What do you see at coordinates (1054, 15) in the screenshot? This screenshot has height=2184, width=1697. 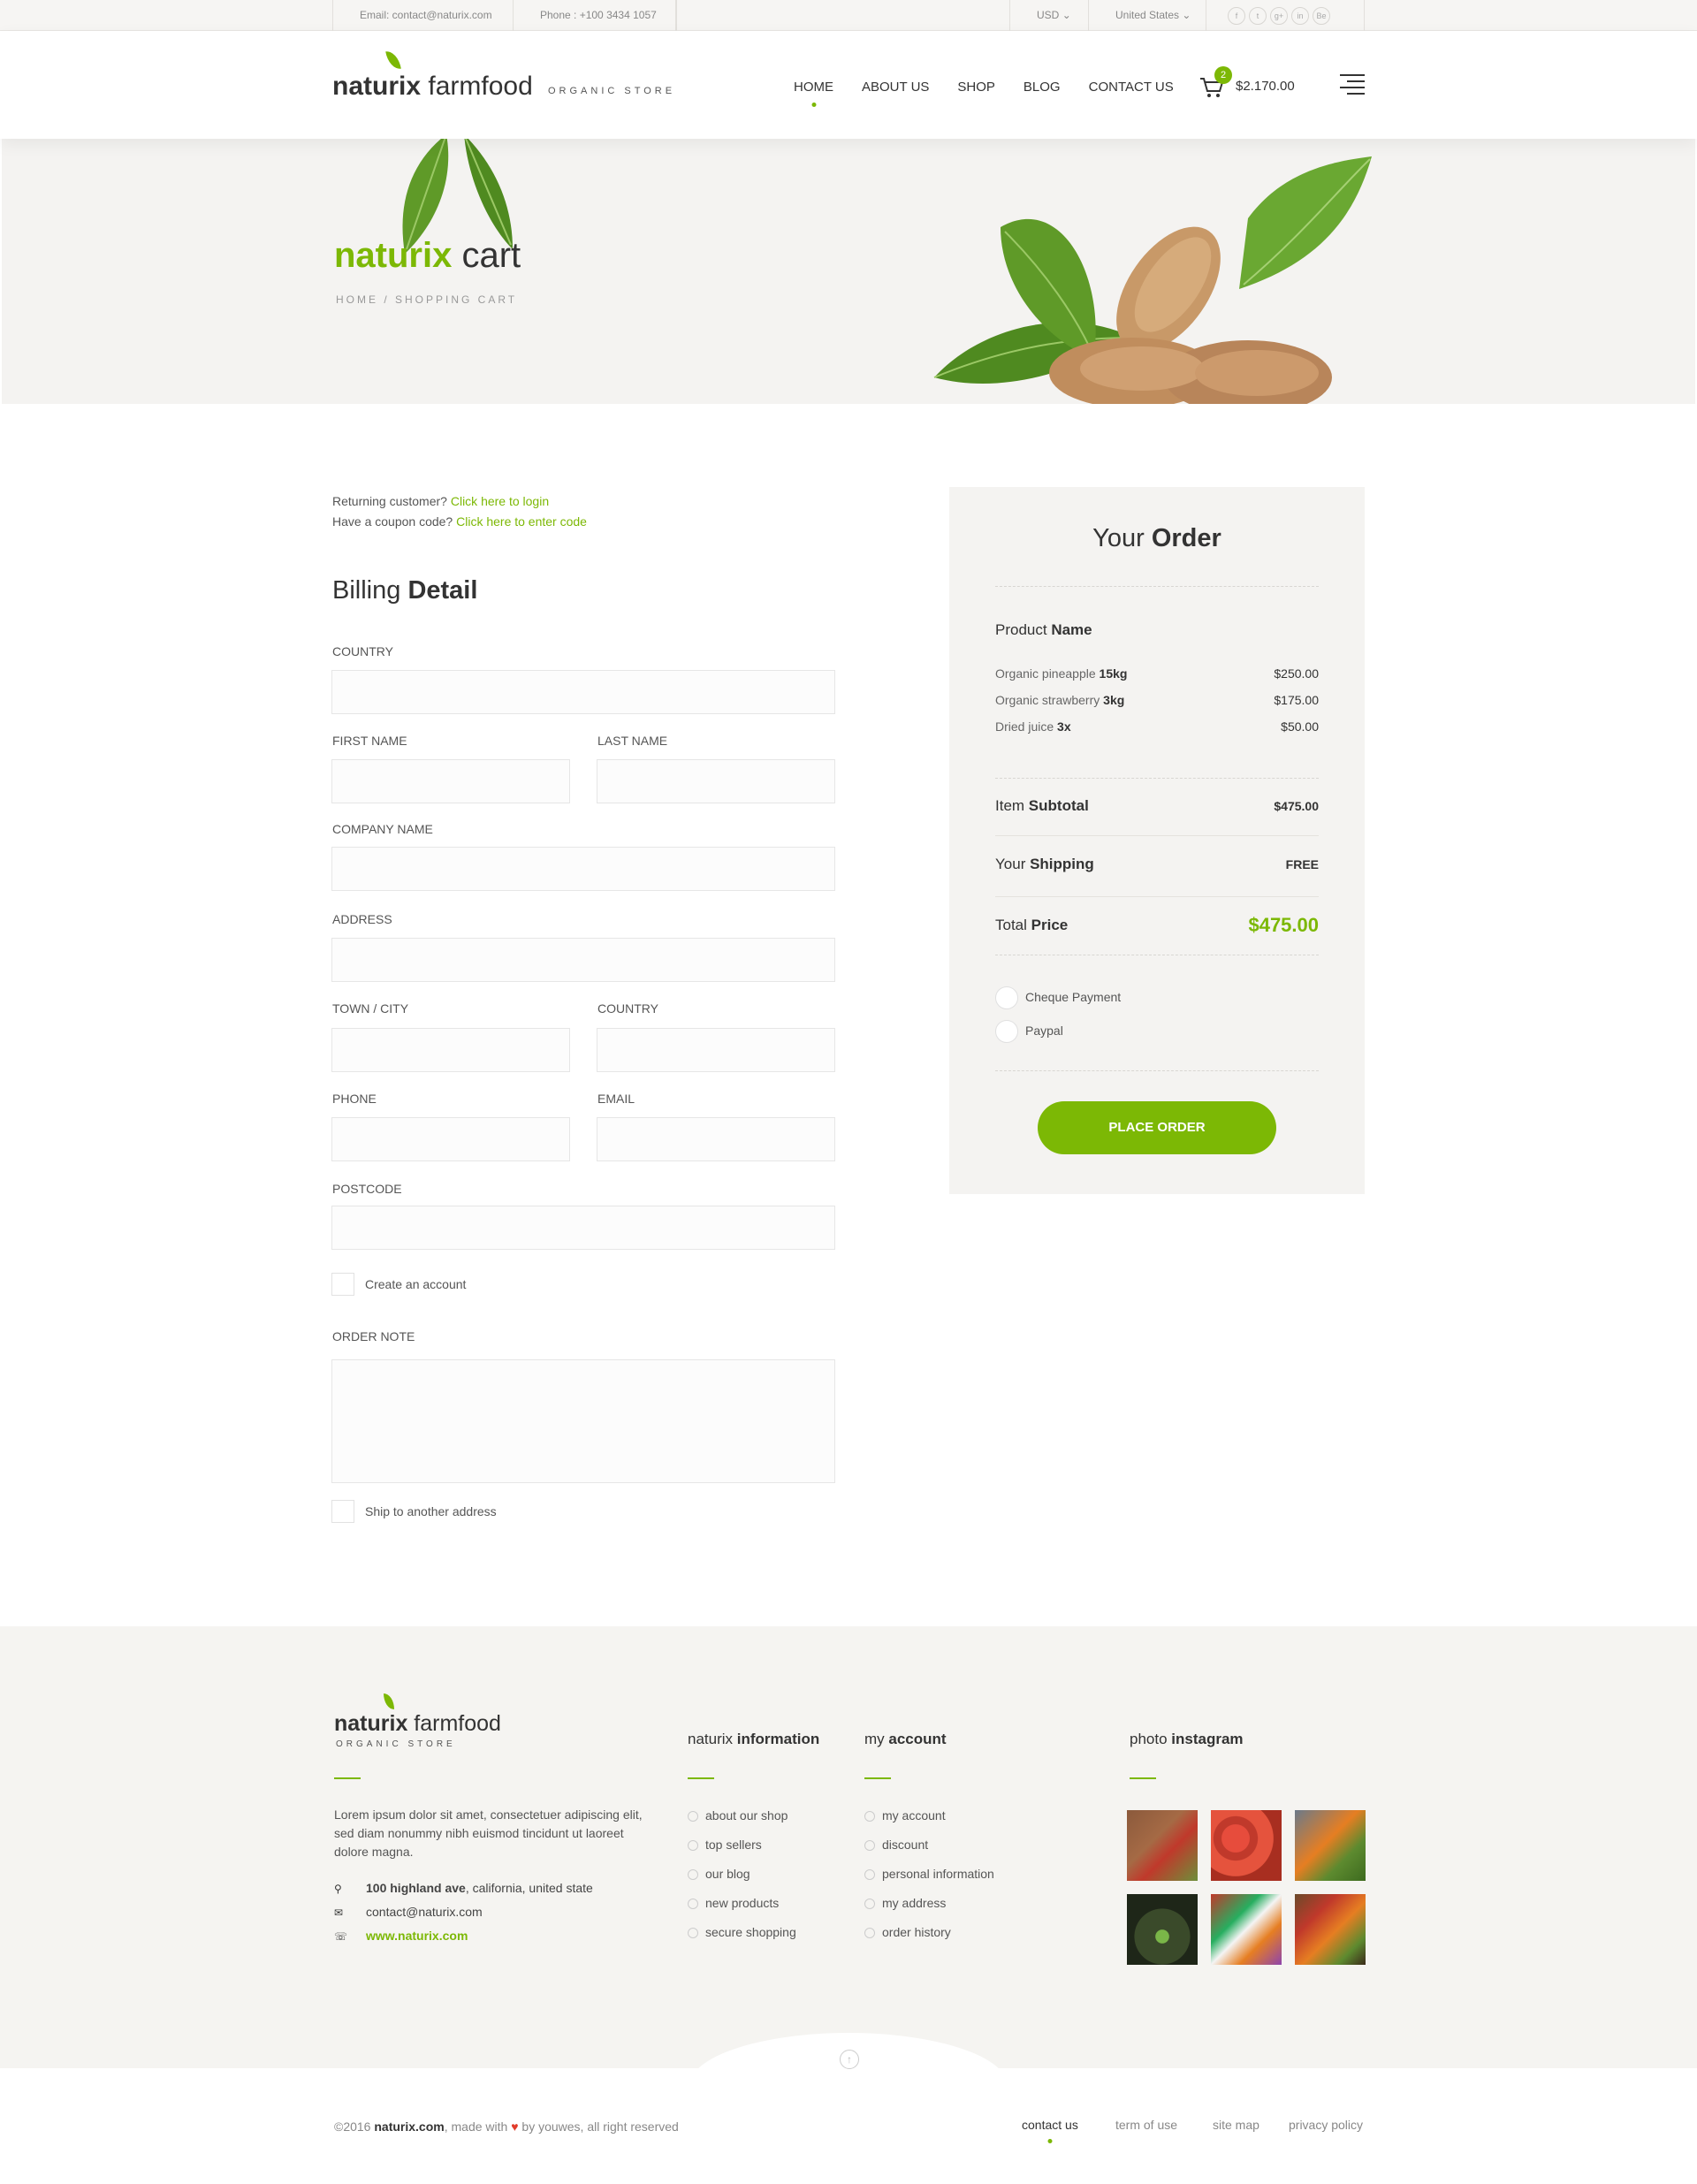 I see `currency-select: USD ⌄` at bounding box center [1054, 15].